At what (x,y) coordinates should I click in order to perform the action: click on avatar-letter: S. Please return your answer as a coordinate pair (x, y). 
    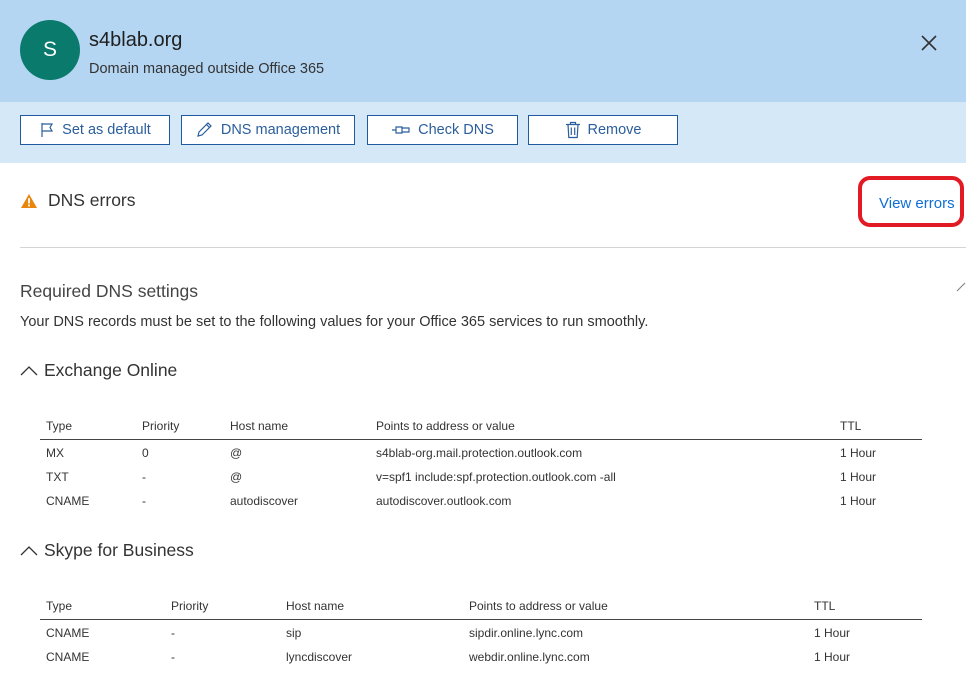
    Looking at the image, I should click on (49, 49).